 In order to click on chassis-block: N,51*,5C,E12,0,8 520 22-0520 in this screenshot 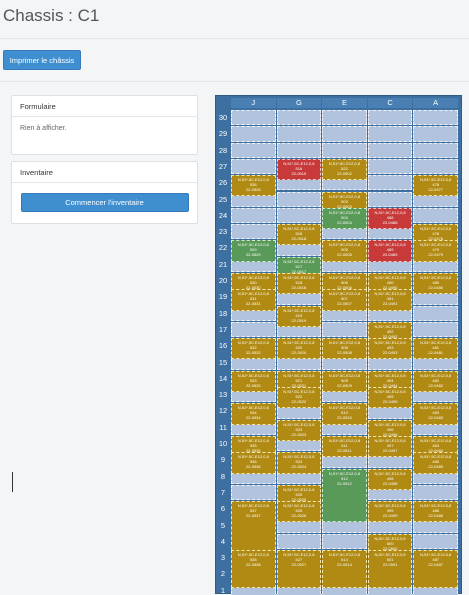, I will do `click(299, 349)`.